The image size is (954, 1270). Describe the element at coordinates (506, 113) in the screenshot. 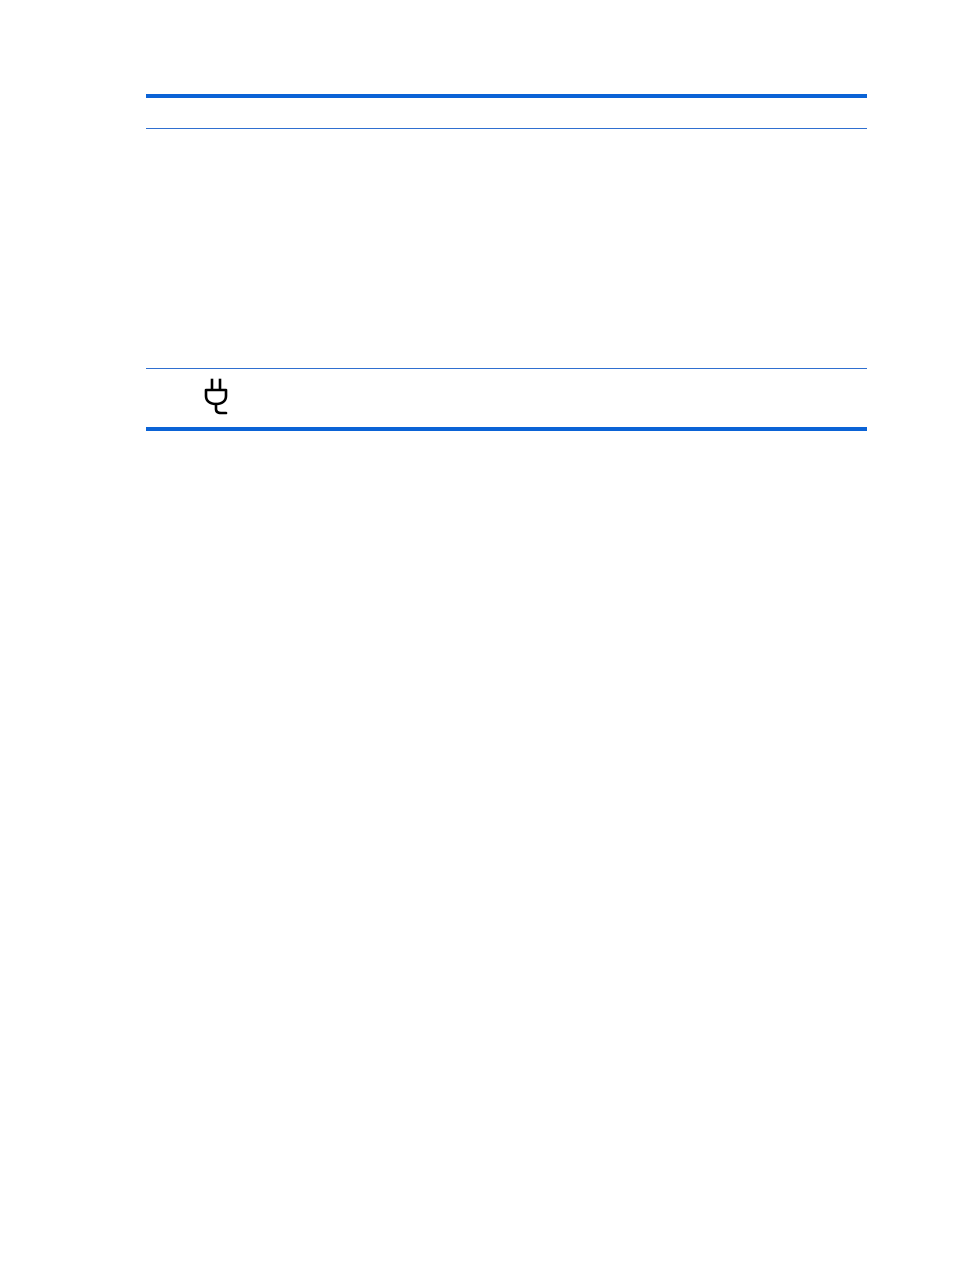

I see `table-header-row` at that location.